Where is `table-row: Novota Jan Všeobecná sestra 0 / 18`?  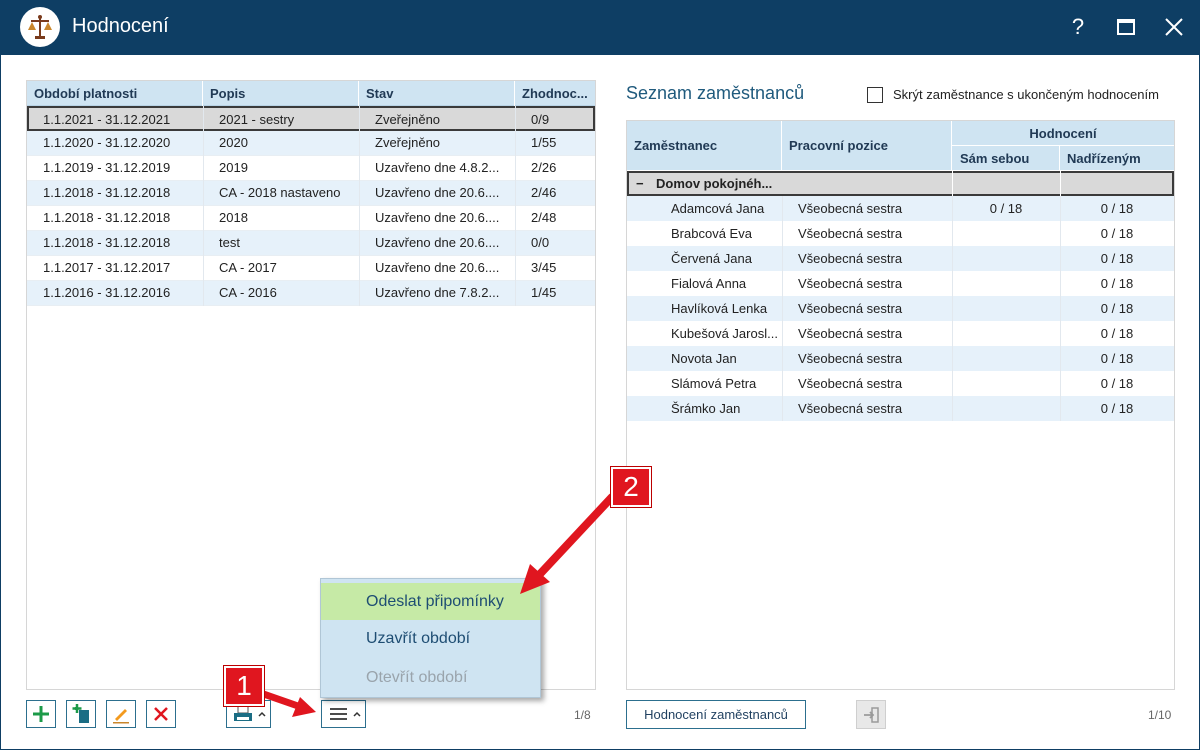
table-row: Novota Jan Všeobecná sestra 0 / 18 is located at coordinates (900, 358).